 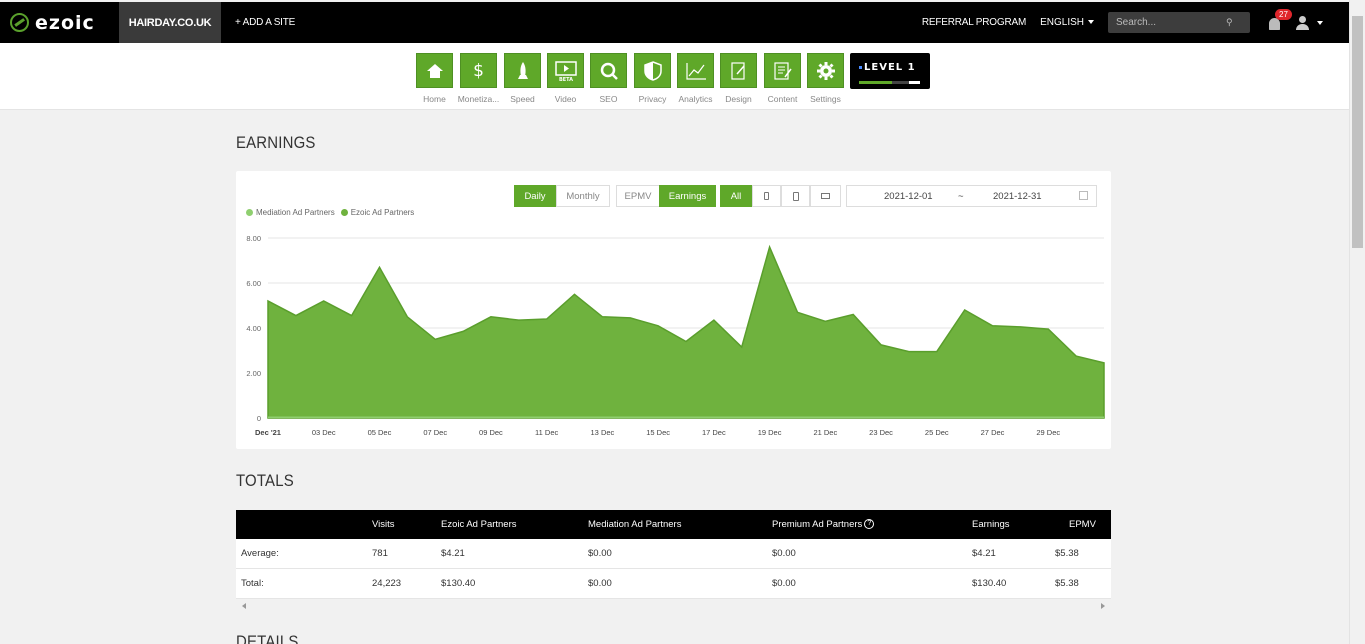 I want to click on header-epmv: EPMV, so click(x=1082, y=524).